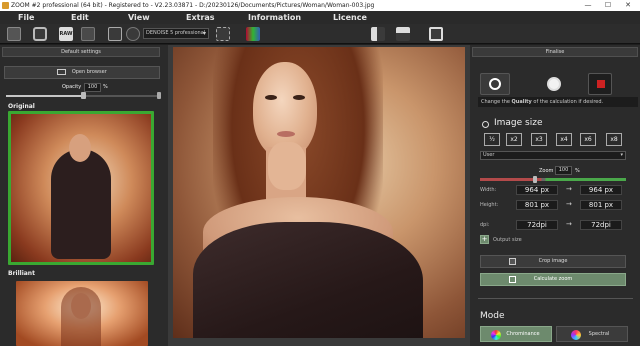 This screenshot has height=346, width=640. Describe the element at coordinates (21, 273) in the screenshot. I see `preset-brilliant-label: Brilliant` at that location.